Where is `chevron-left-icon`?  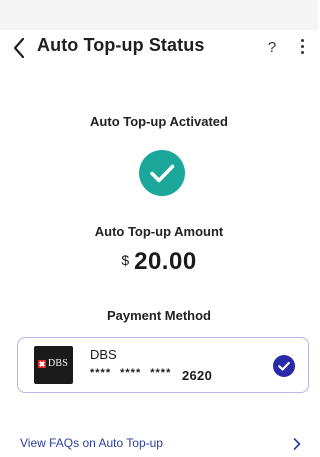 chevron-left-icon is located at coordinates (19, 48).